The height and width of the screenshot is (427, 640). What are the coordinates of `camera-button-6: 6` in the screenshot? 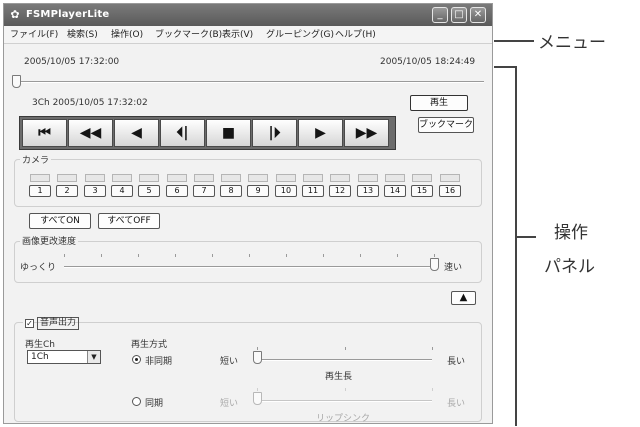 It's located at (177, 191).